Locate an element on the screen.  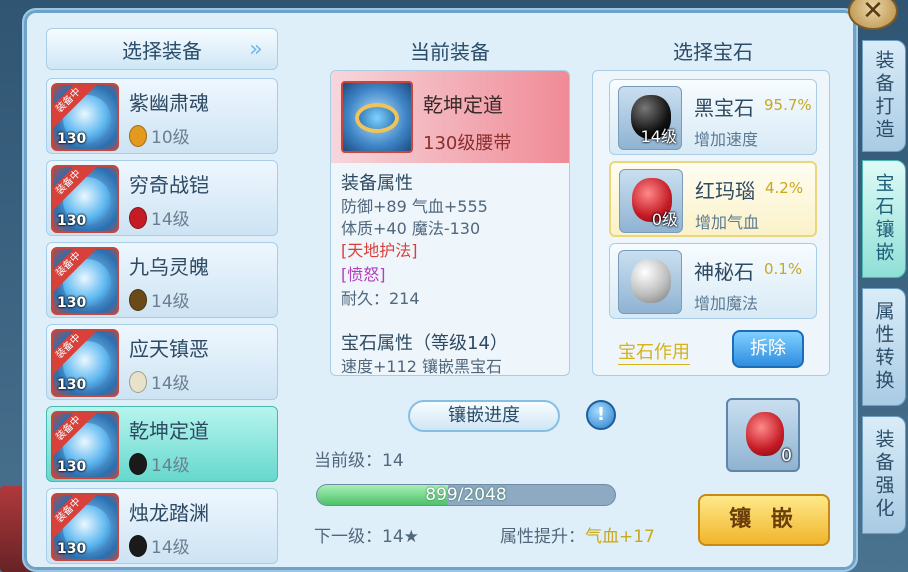
gem-card-selected: 0级 红玛瑙 4.2% 增加气血 is located at coordinates (713, 199).